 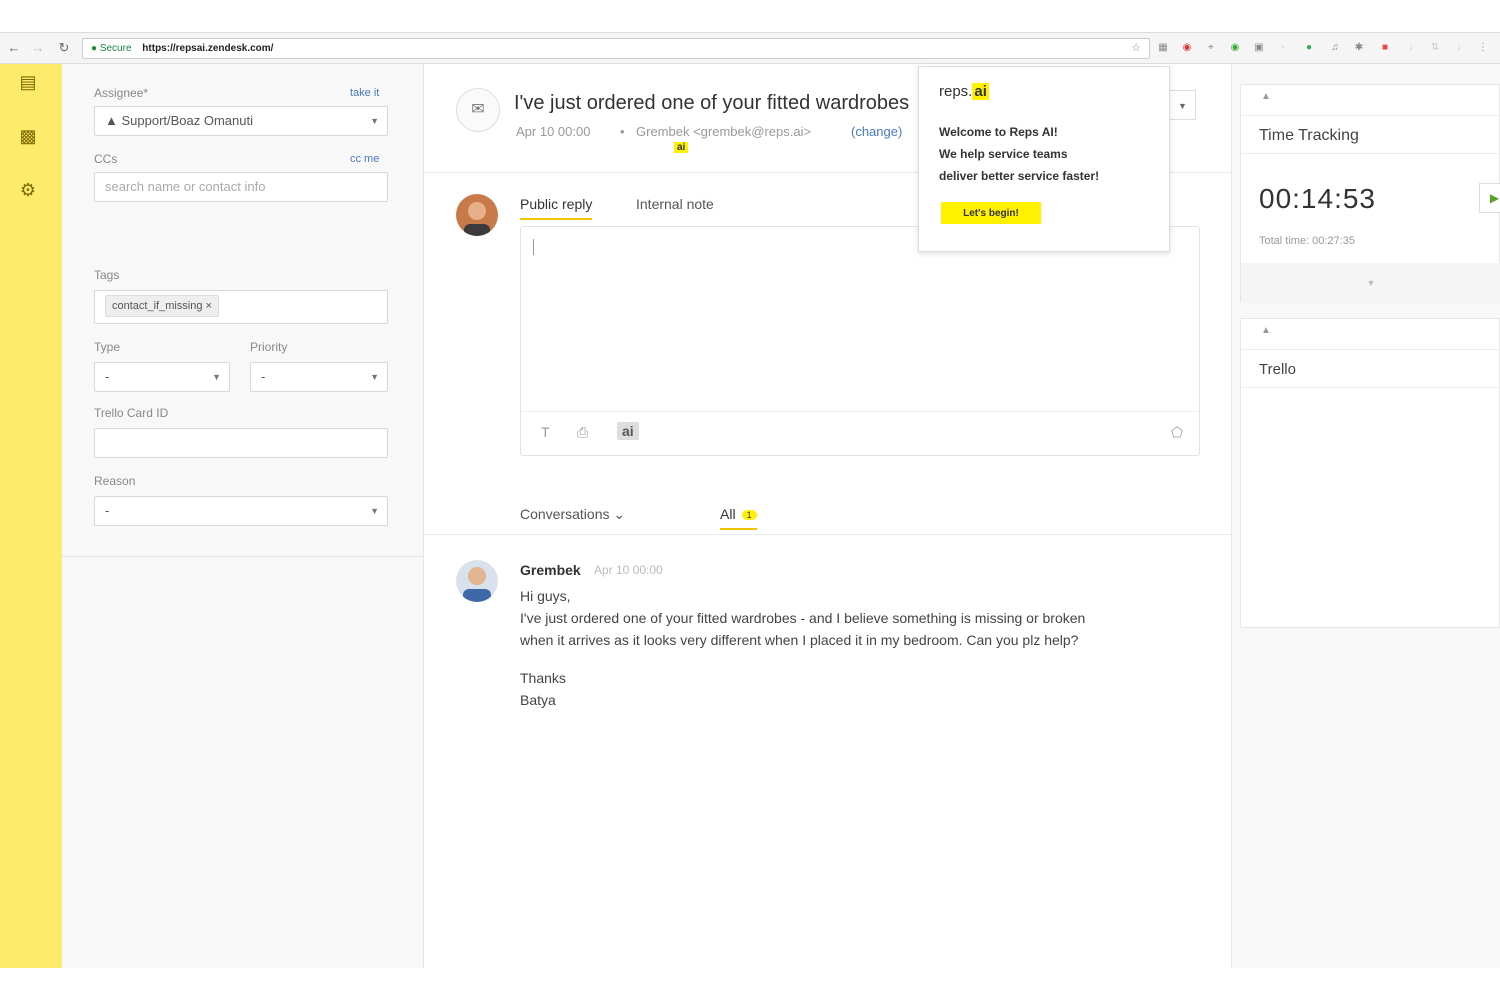 What do you see at coordinates (107, 347) in the screenshot?
I see `type-label: Type` at bounding box center [107, 347].